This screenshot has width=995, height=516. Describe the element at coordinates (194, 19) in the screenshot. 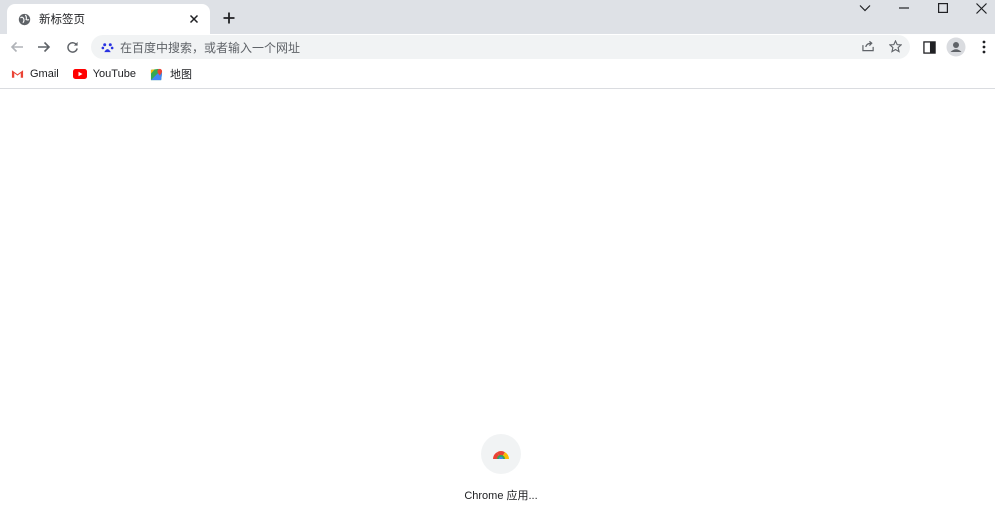

I see `tab-close-icon` at that location.